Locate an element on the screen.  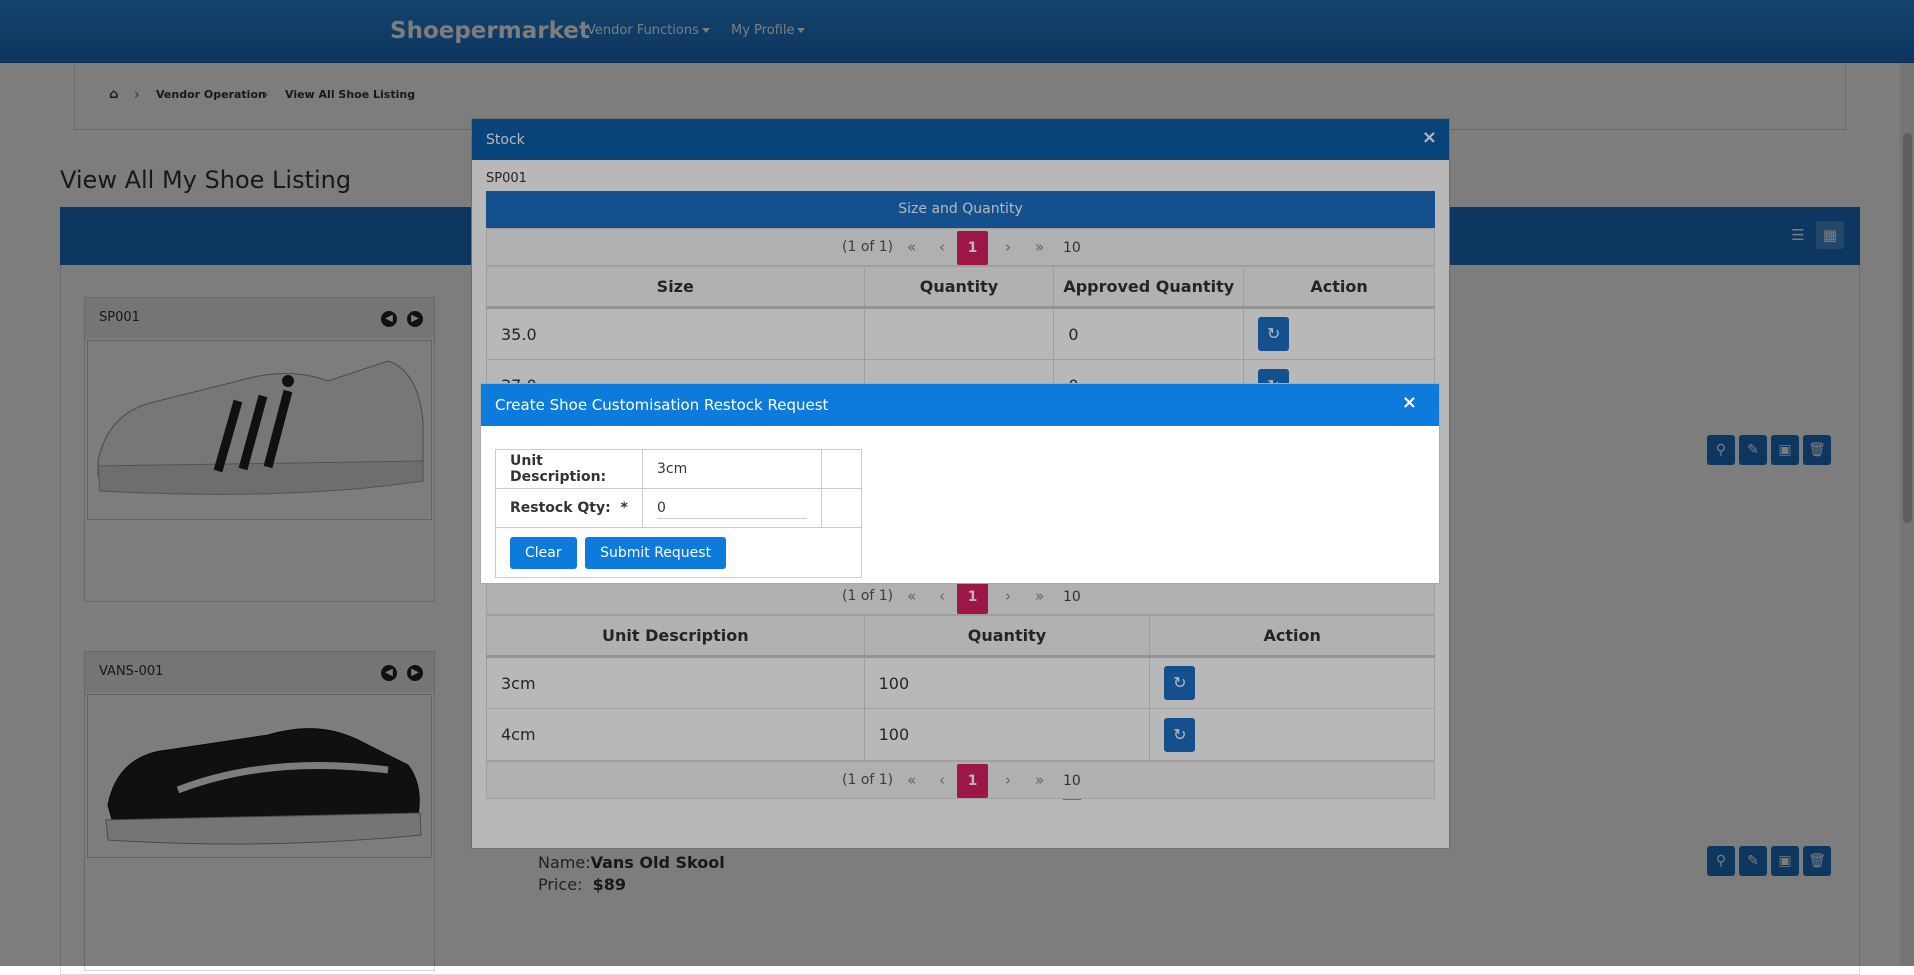
form-row: Restock Qty: * is located at coordinates (678, 508).